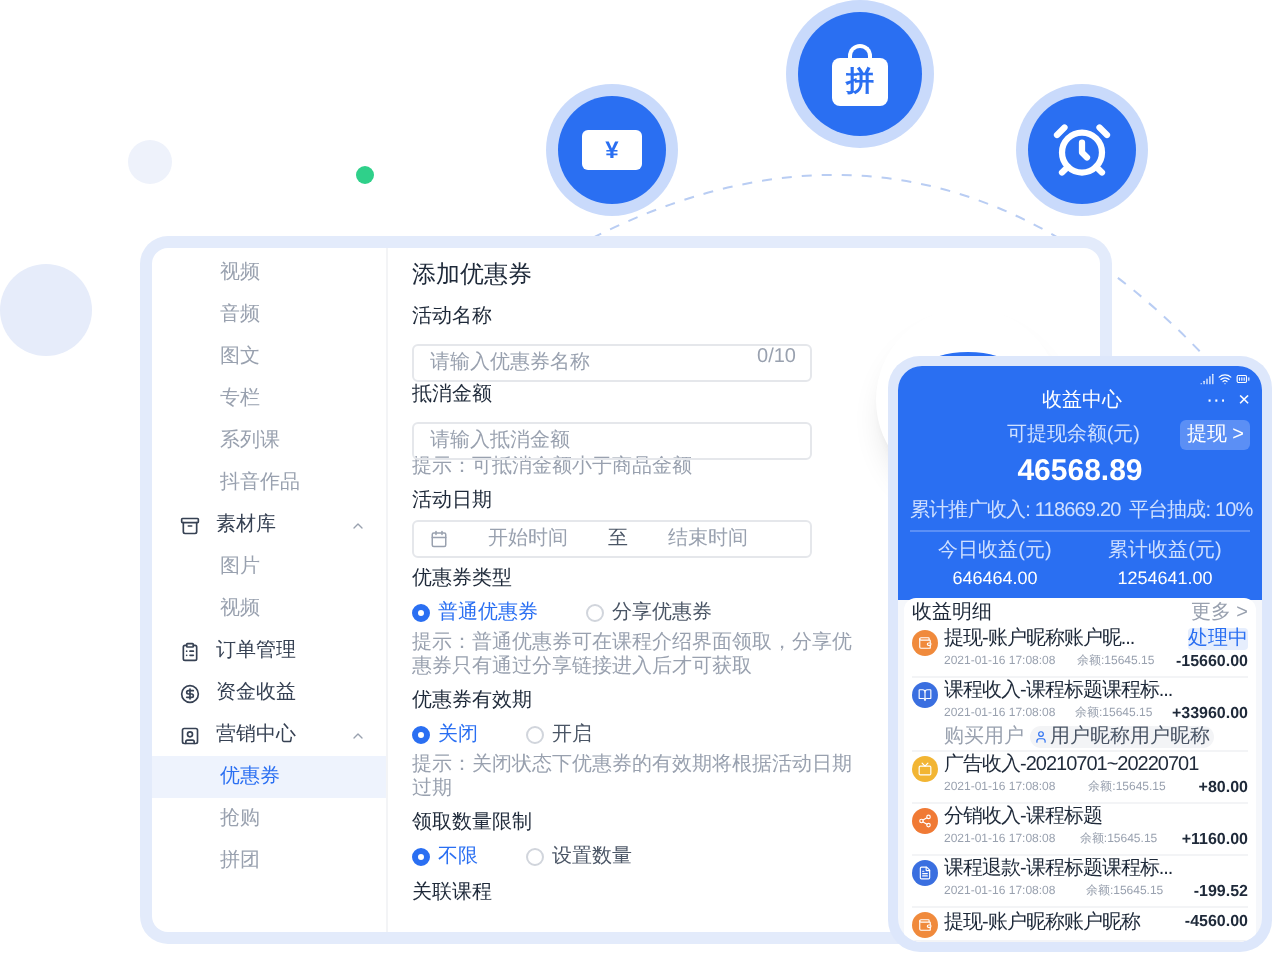 This screenshot has width=1280, height=956. I want to click on alarm-clock-icon, so click(1082, 150).